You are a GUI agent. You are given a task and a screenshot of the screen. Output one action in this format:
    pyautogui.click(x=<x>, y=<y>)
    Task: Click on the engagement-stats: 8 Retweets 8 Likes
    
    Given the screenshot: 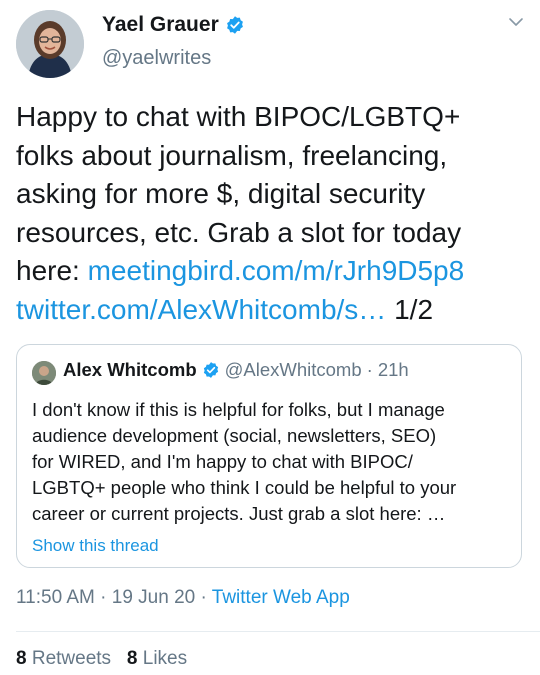 What is the action you would take?
    pyautogui.click(x=101, y=659)
    